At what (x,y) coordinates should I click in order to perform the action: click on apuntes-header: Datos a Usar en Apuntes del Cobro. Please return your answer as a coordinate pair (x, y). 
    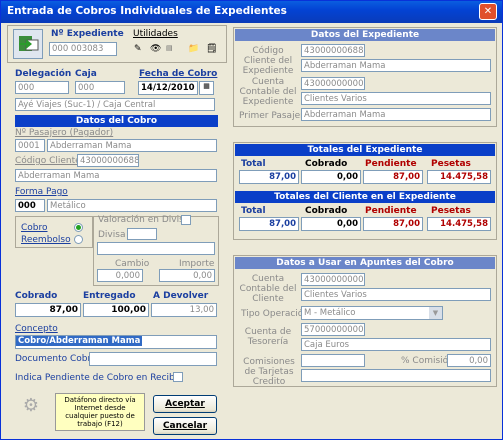
    Looking at the image, I should click on (365, 263).